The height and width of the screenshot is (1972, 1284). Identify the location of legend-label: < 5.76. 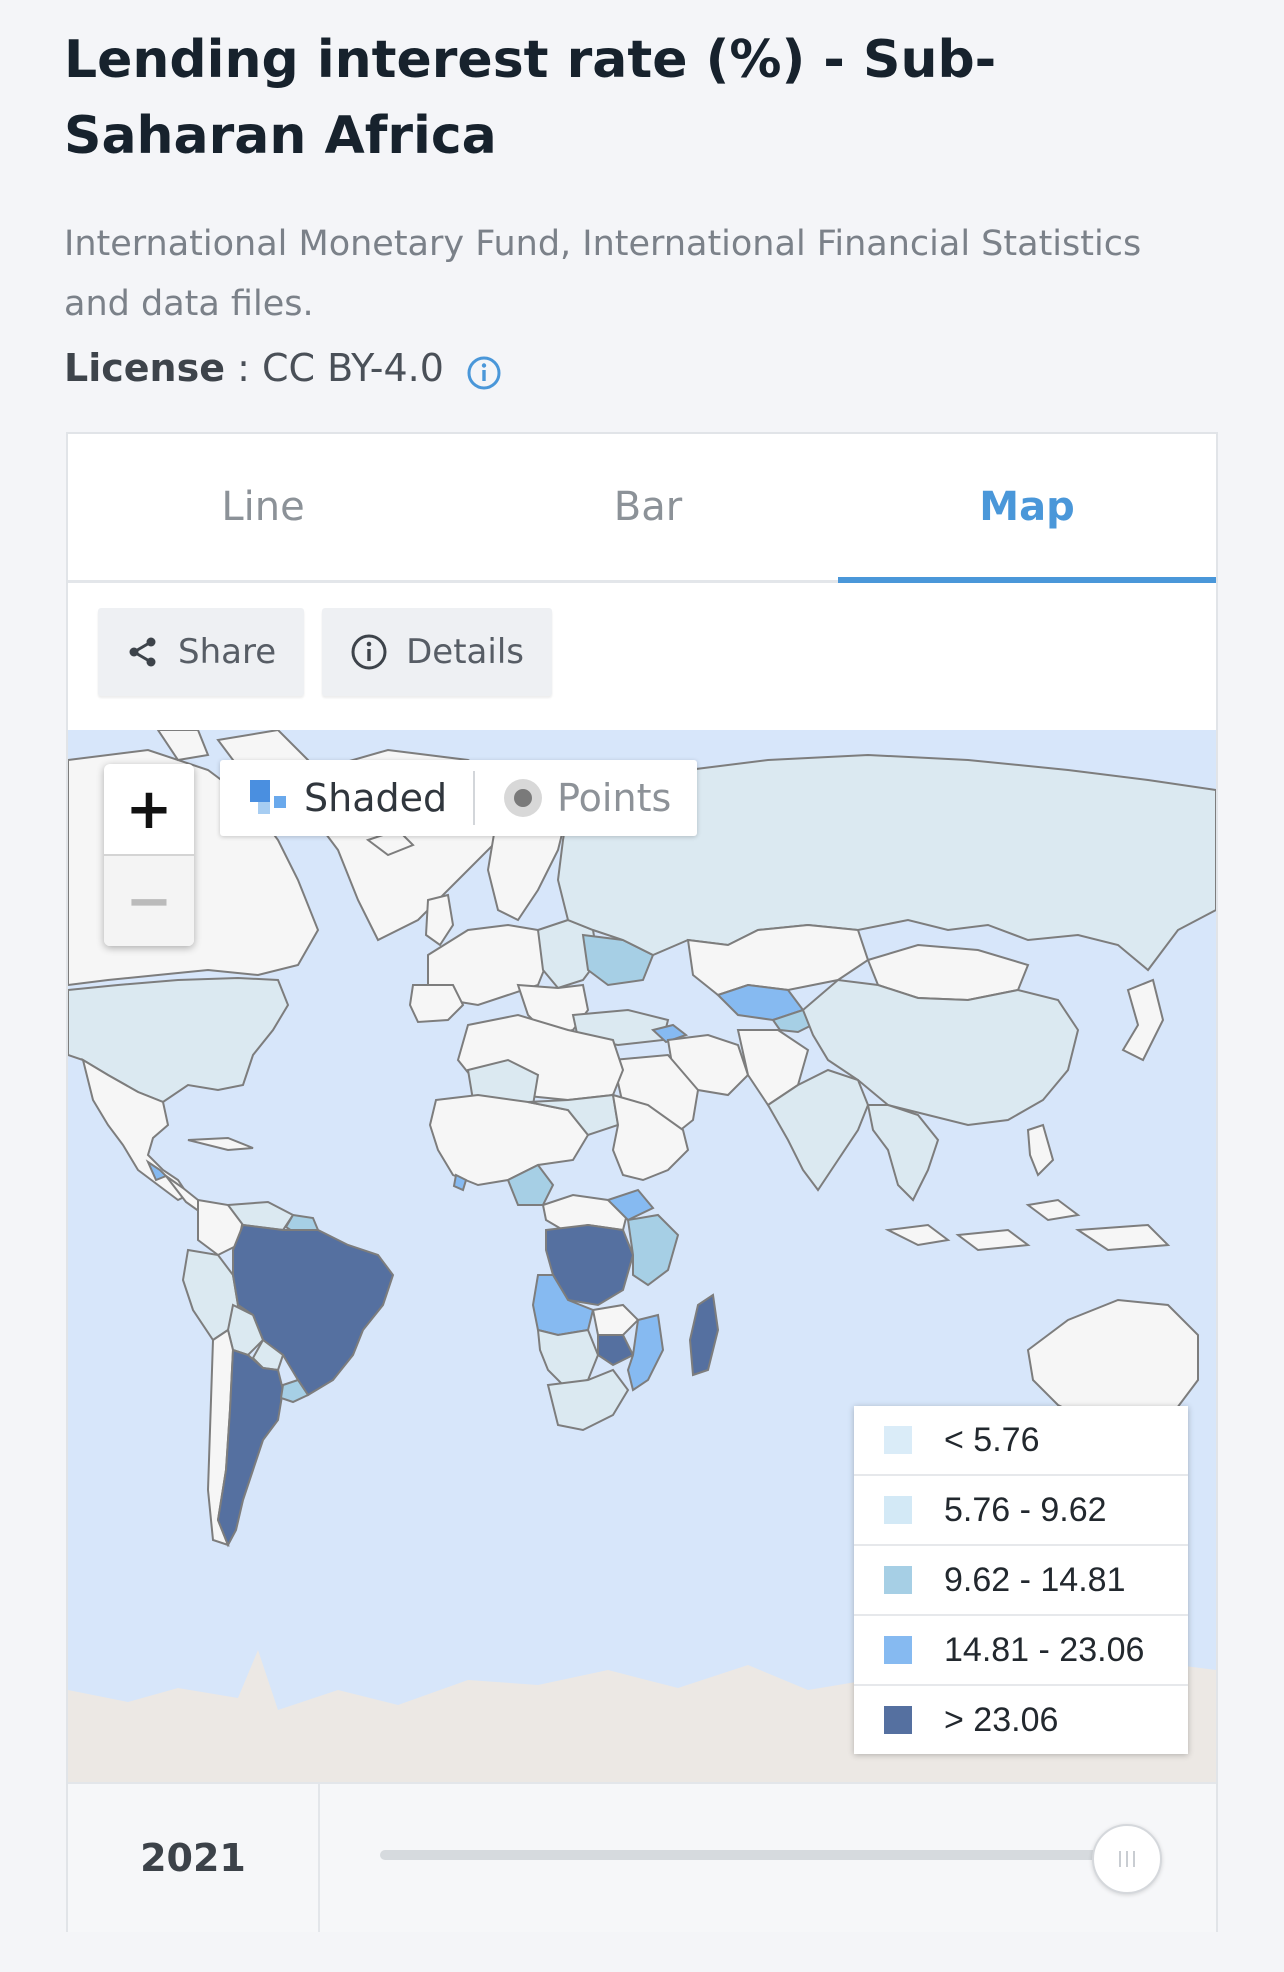
(992, 1439).